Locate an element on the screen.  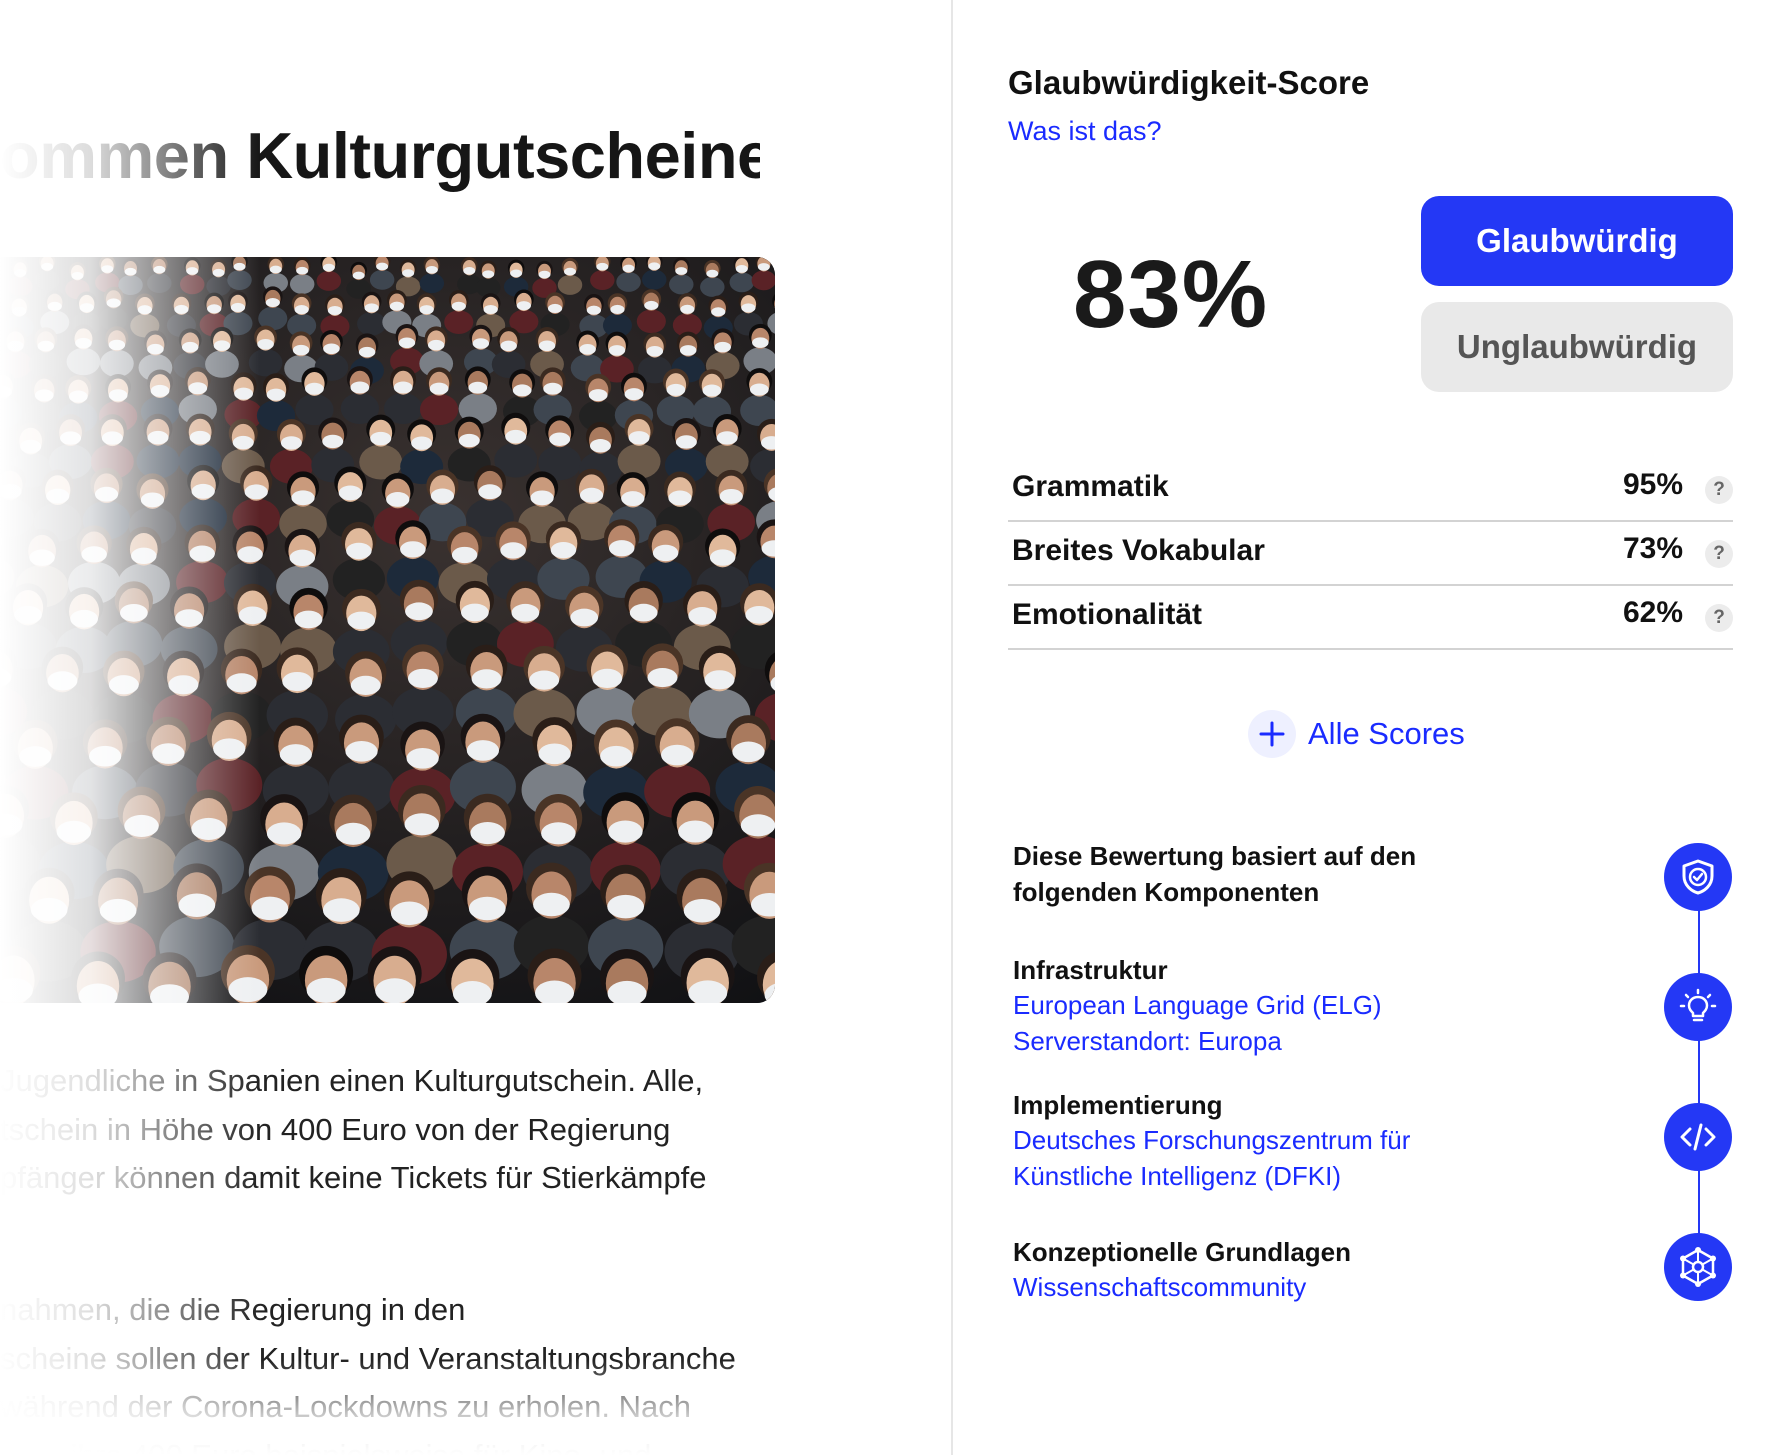
all-scores-button: Alle Scores is located at coordinates (1356, 734).